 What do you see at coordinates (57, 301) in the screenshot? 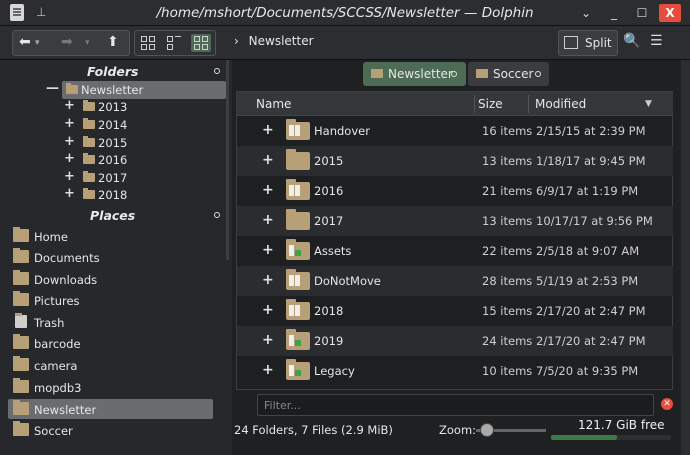
I see `place-label: Pictures` at bounding box center [57, 301].